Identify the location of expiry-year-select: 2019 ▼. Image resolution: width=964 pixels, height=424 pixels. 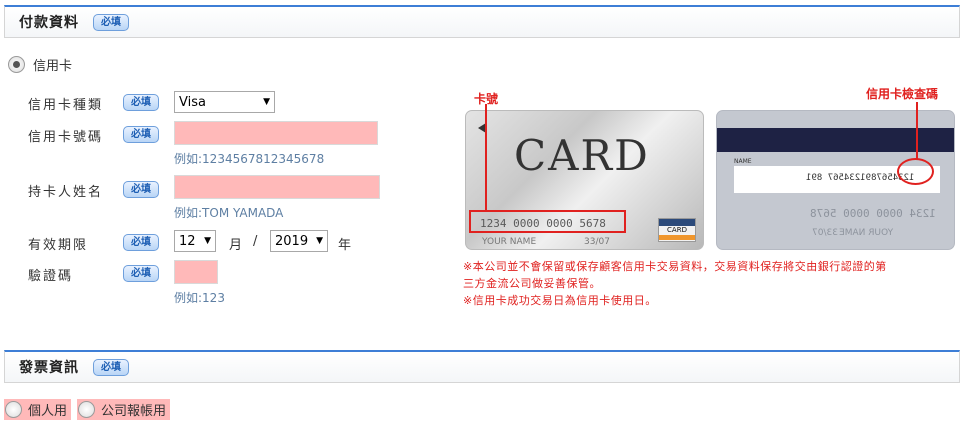
(299, 241).